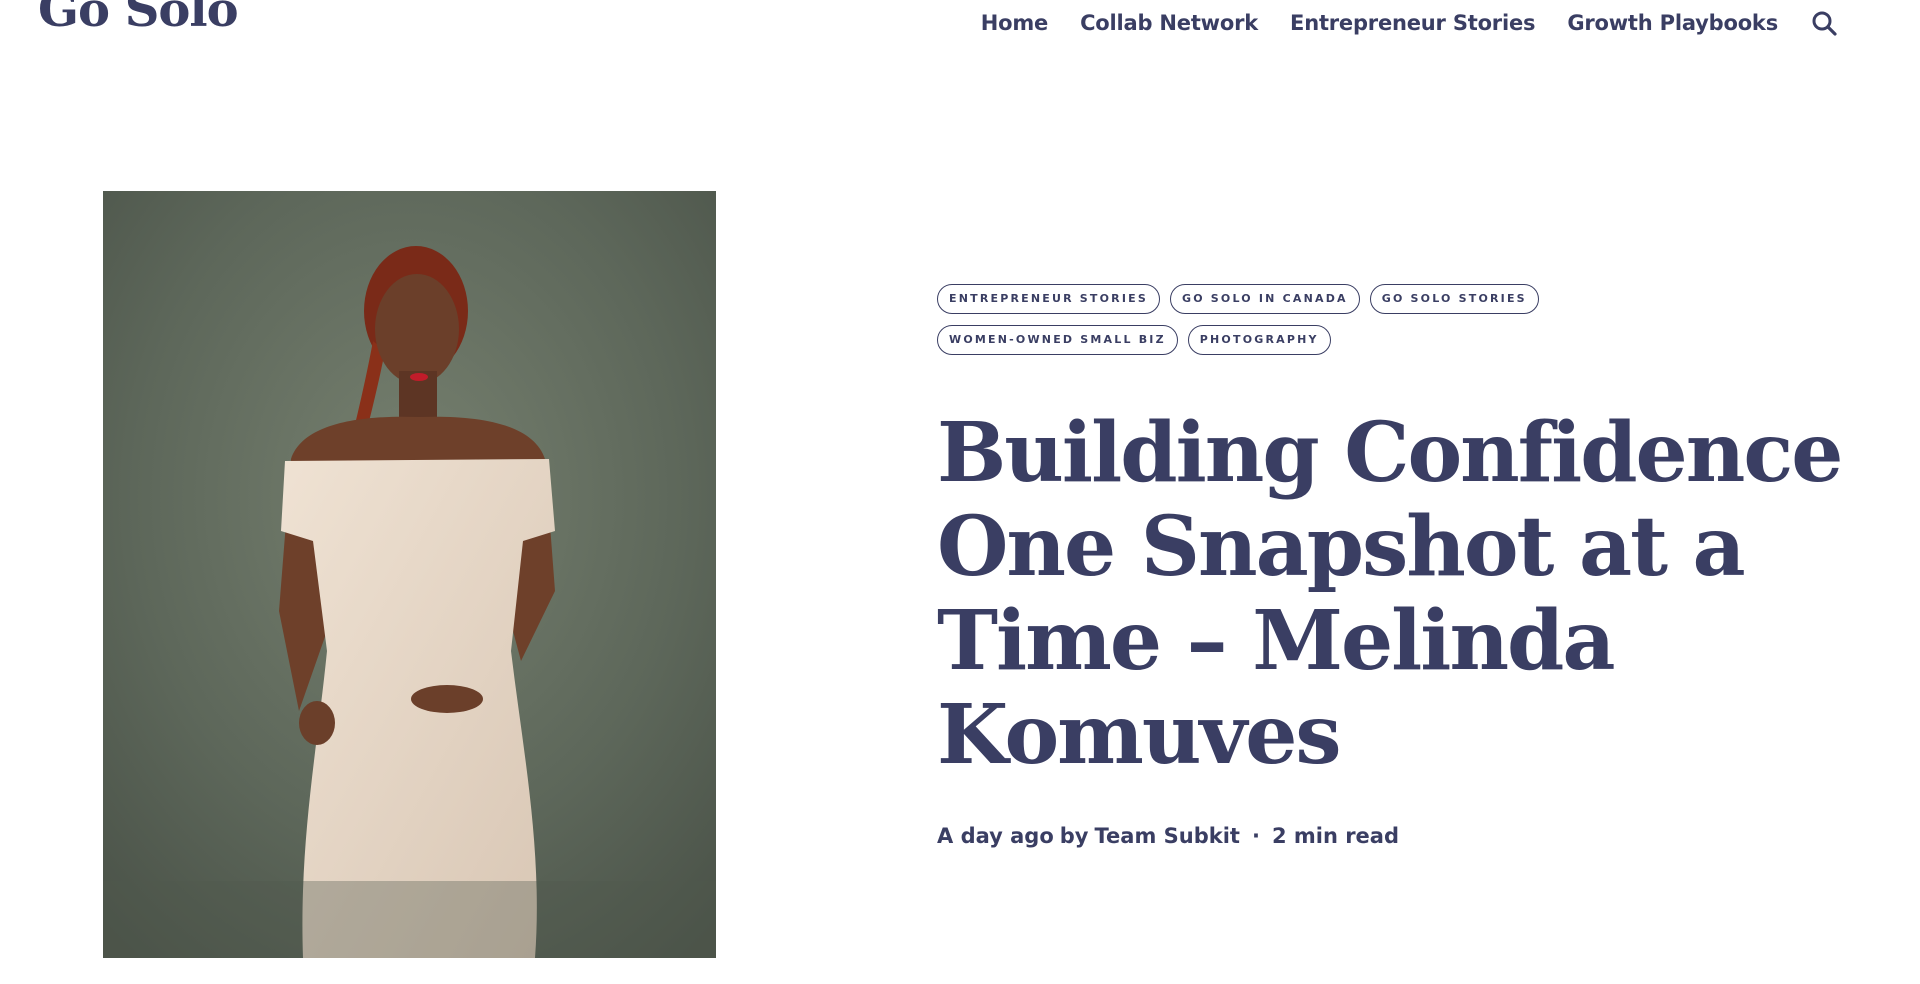 This screenshot has width=1920, height=984. What do you see at coordinates (1412, 23) in the screenshot?
I see `nav-item-entrepreneur-stories: Entrepreneur Stories` at bounding box center [1412, 23].